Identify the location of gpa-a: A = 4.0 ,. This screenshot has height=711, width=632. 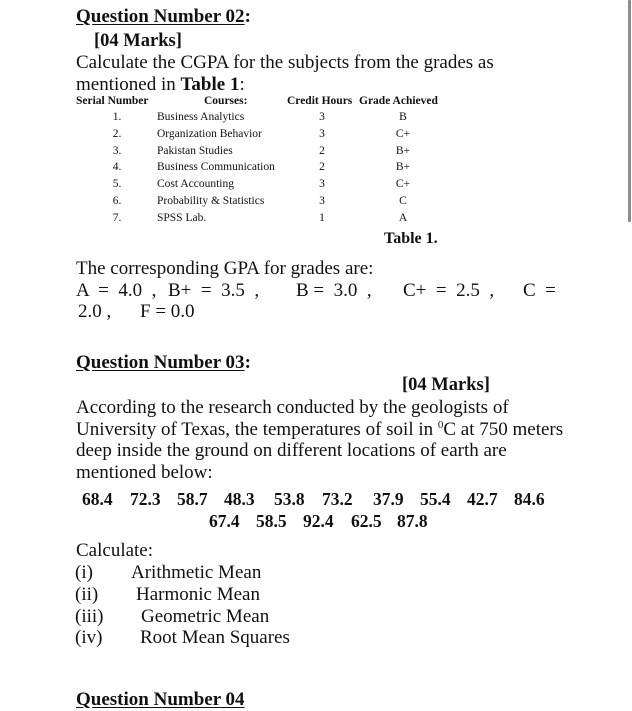
(116, 290).